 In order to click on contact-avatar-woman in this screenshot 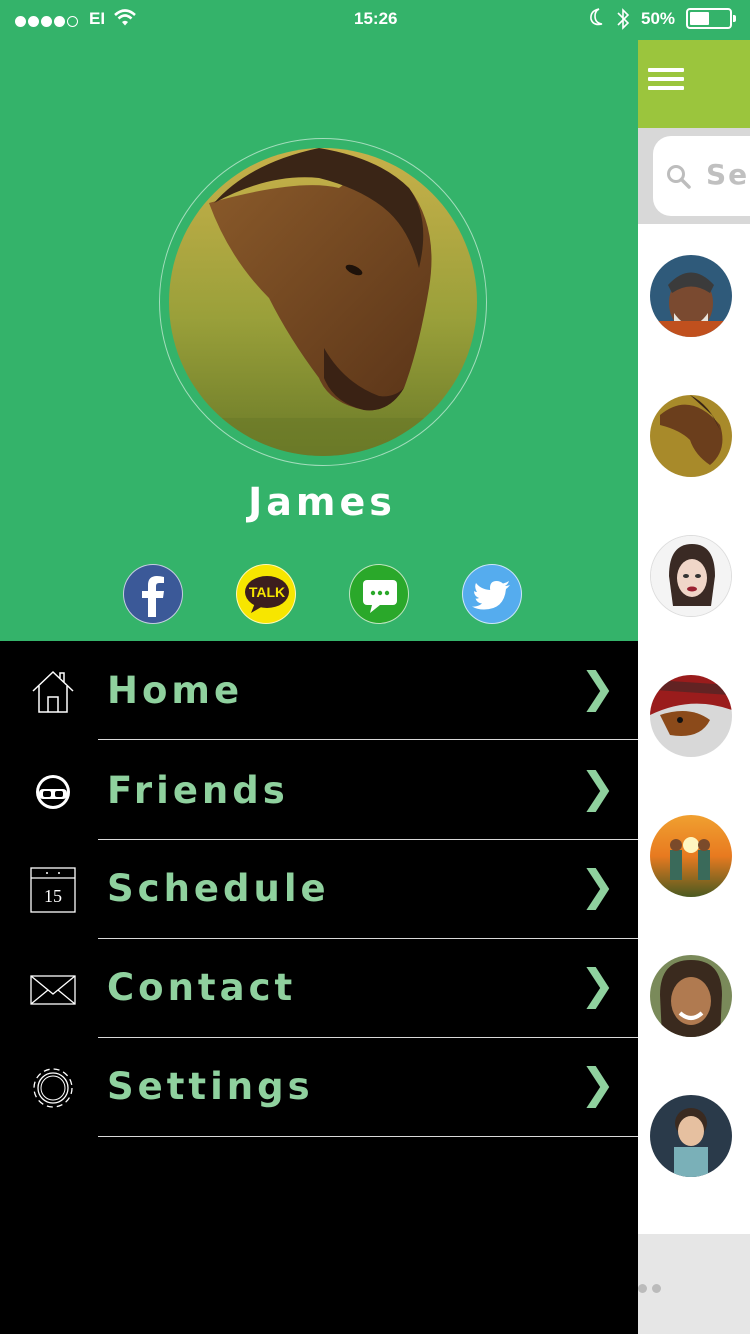, I will do `click(691, 576)`.